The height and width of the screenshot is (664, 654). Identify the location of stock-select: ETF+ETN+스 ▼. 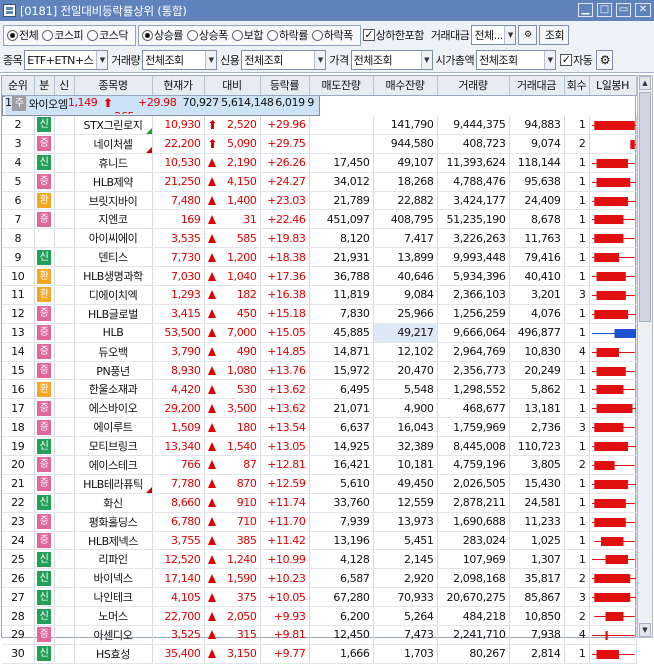
(66, 60).